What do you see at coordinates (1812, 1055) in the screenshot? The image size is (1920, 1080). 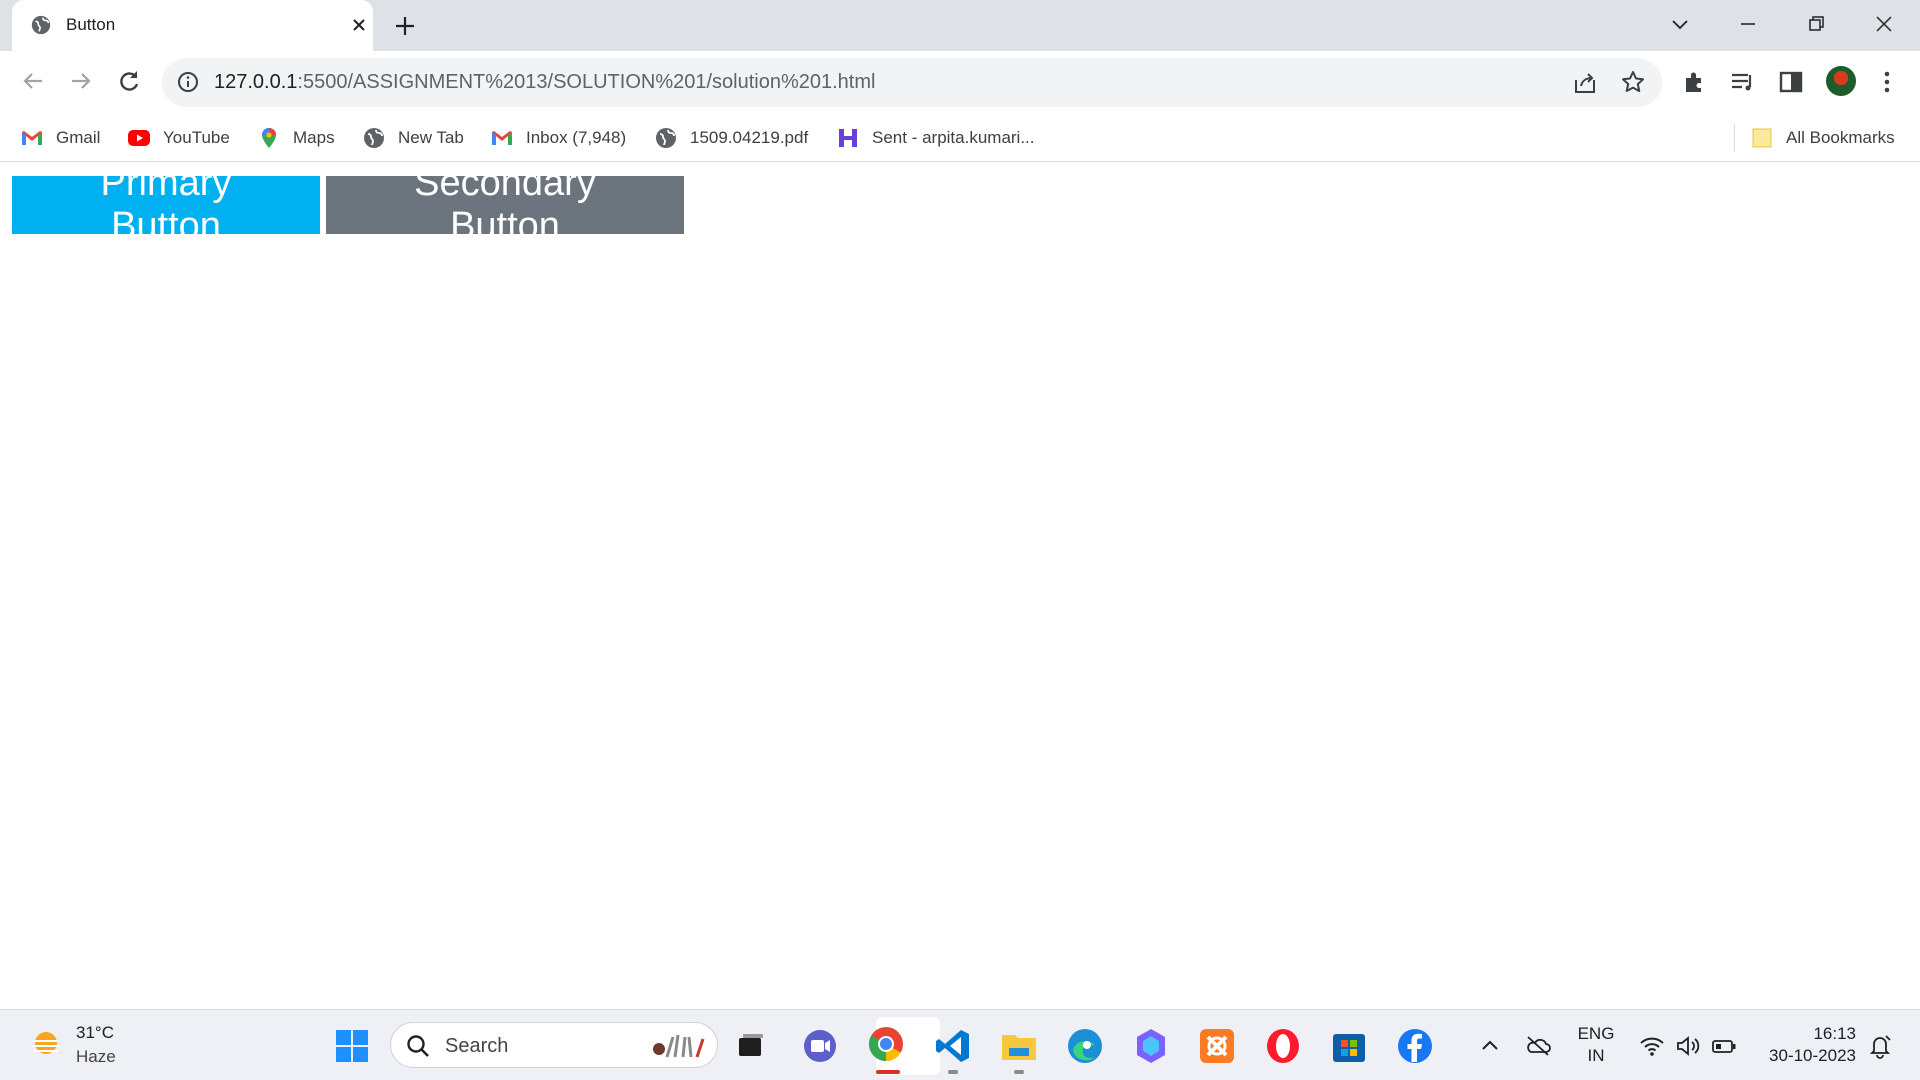 I see `clock-date: 30-10-2023` at bounding box center [1812, 1055].